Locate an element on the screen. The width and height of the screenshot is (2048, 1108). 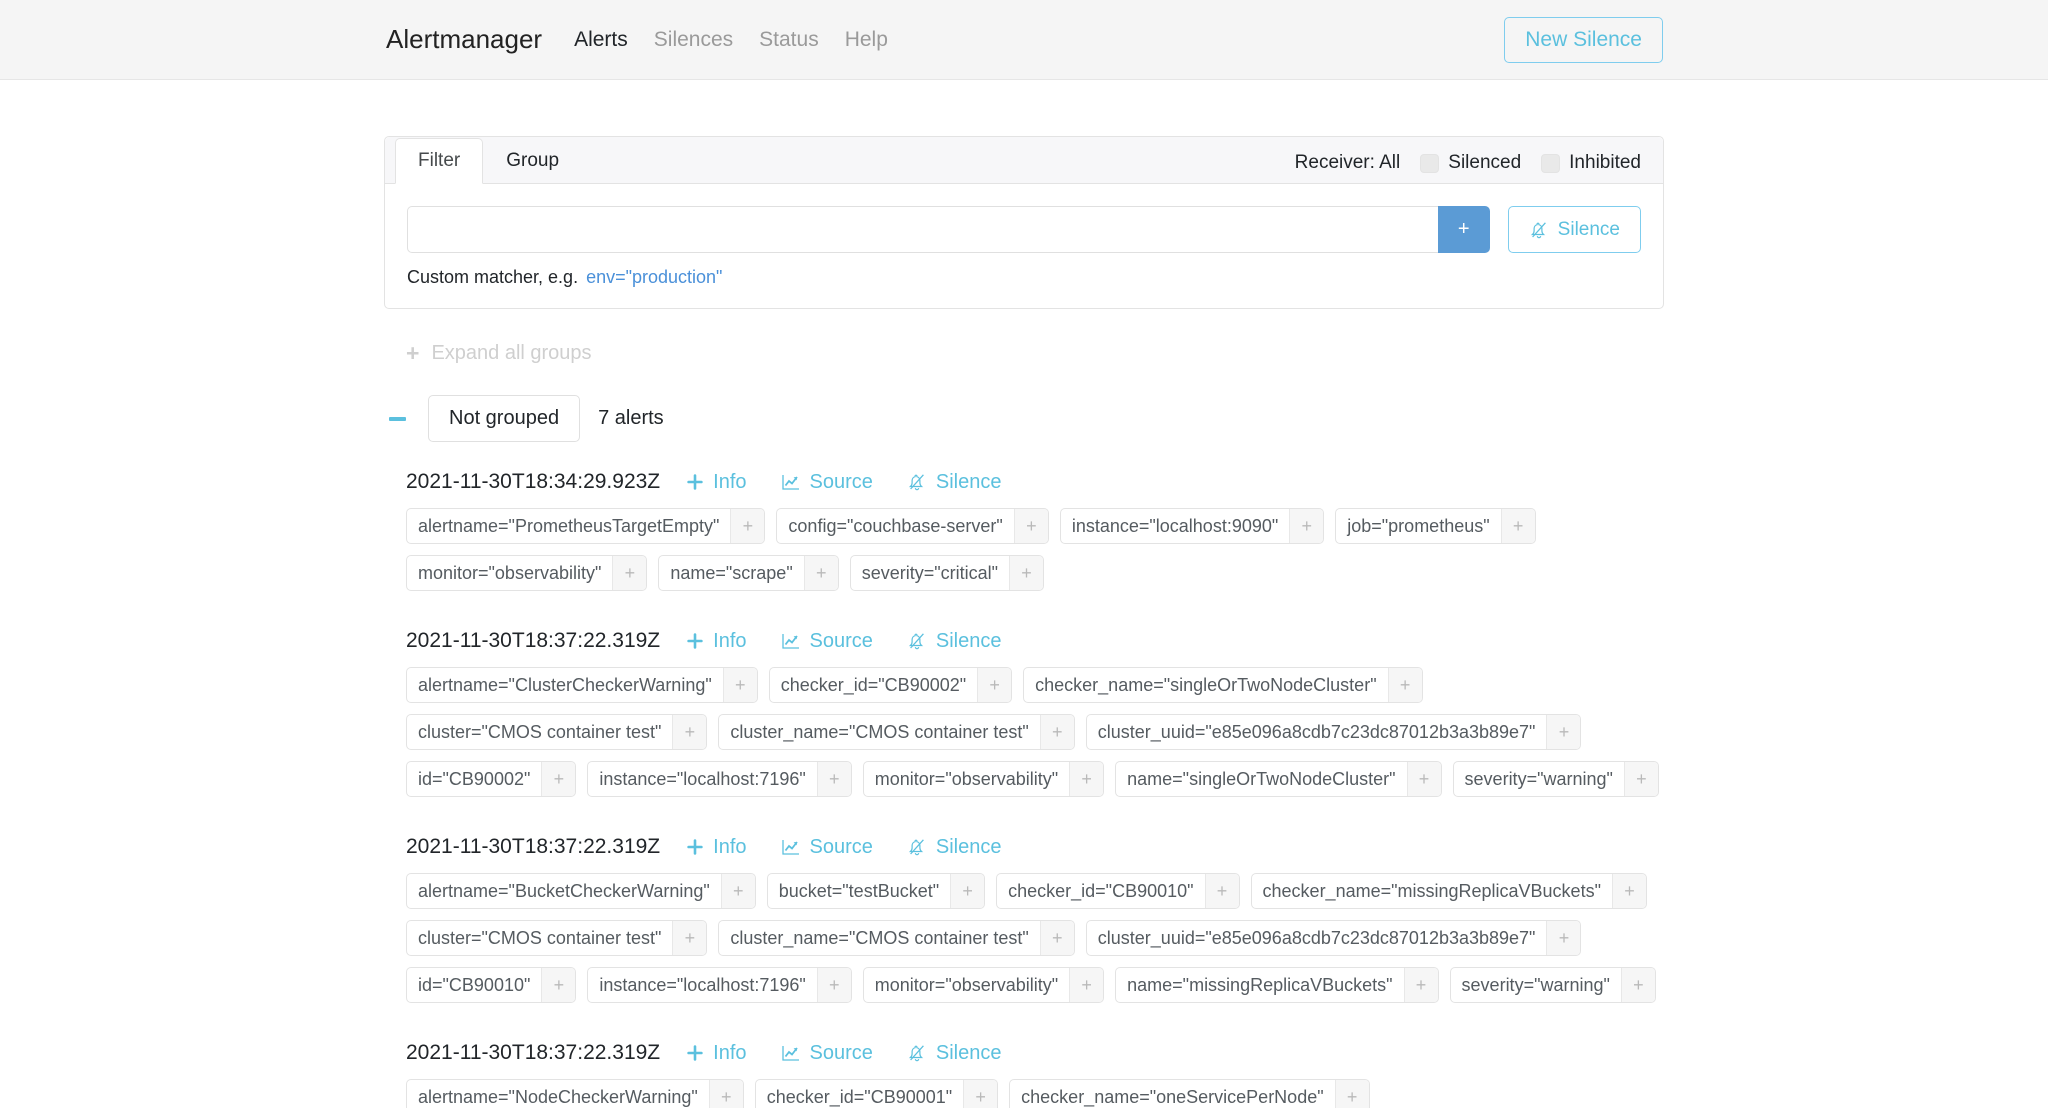
alert-label-text: name="missingReplicaVBuckets" is located at coordinates (1260, 984).